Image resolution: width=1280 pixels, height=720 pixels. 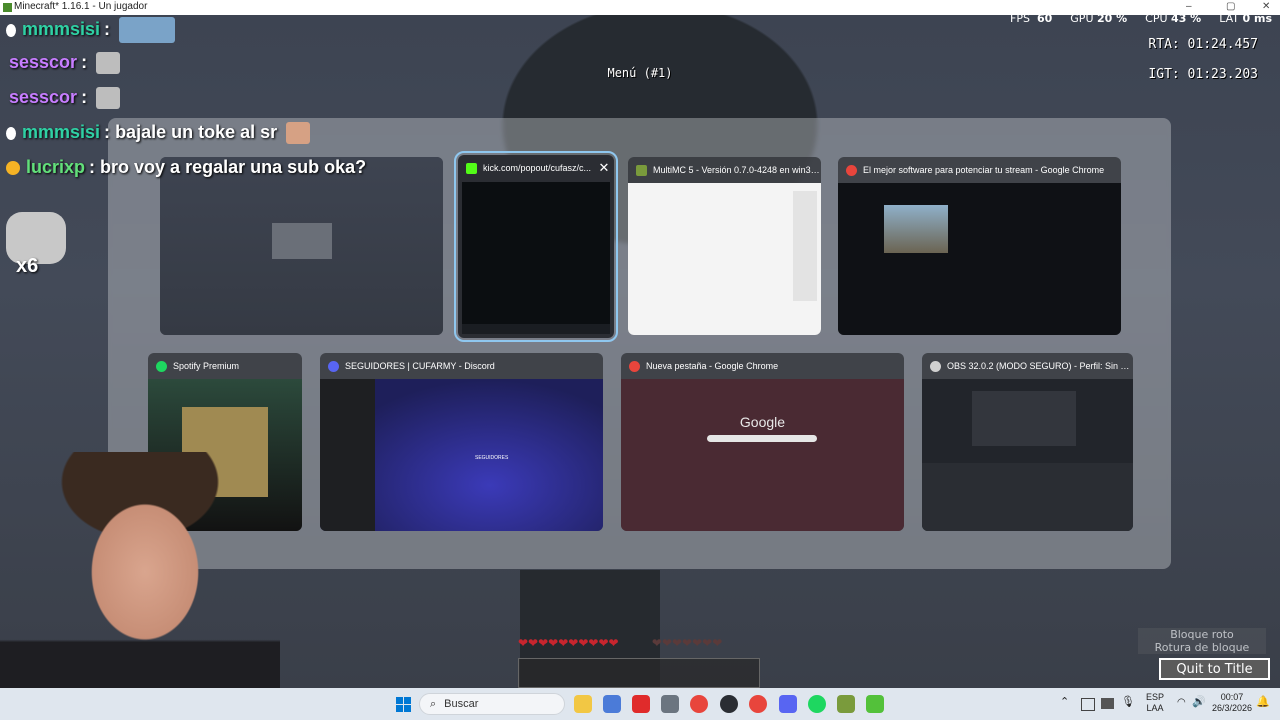 I want to click on window-thumb-minecraft, so click(x=301, y=246).